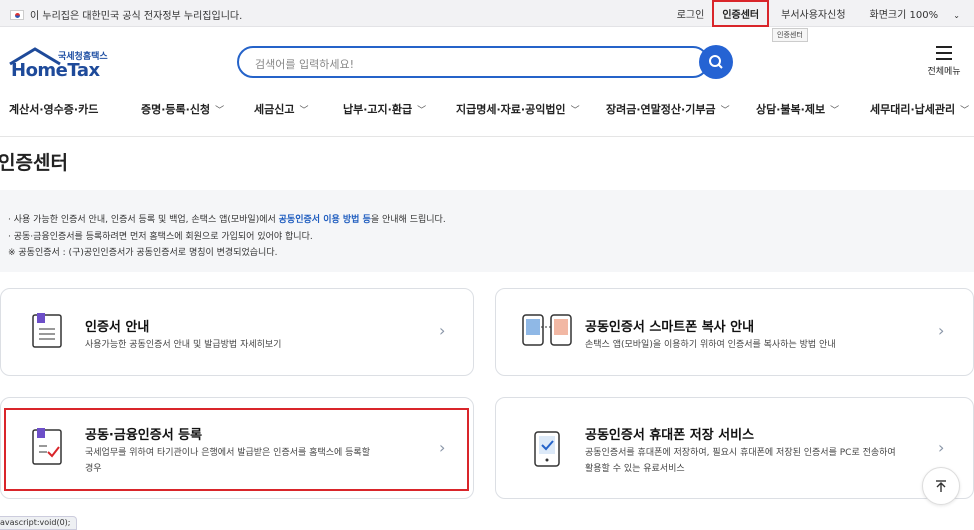 The height and width of the screenshot is (530, 974). I want to click on nav-item-payment: 납부·고지·환급 ﹀, so click(384, 109).